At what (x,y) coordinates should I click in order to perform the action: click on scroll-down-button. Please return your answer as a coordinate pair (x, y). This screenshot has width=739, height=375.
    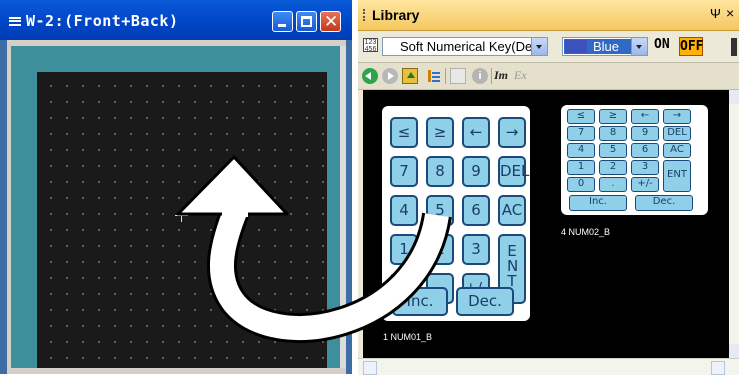
    Looking at the image, I should click on (734, 351).